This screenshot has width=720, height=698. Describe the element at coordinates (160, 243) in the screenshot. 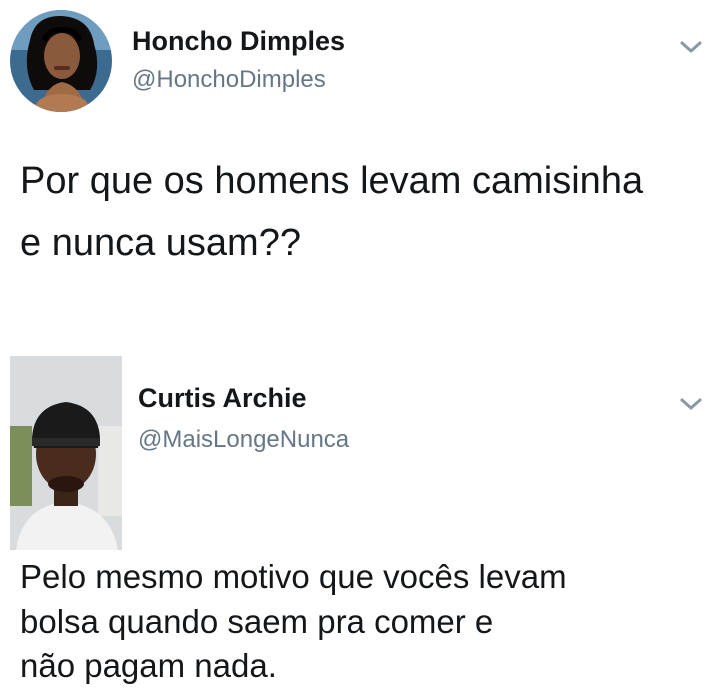

I see `tweet-text-line: e nunca usam??` at that location.